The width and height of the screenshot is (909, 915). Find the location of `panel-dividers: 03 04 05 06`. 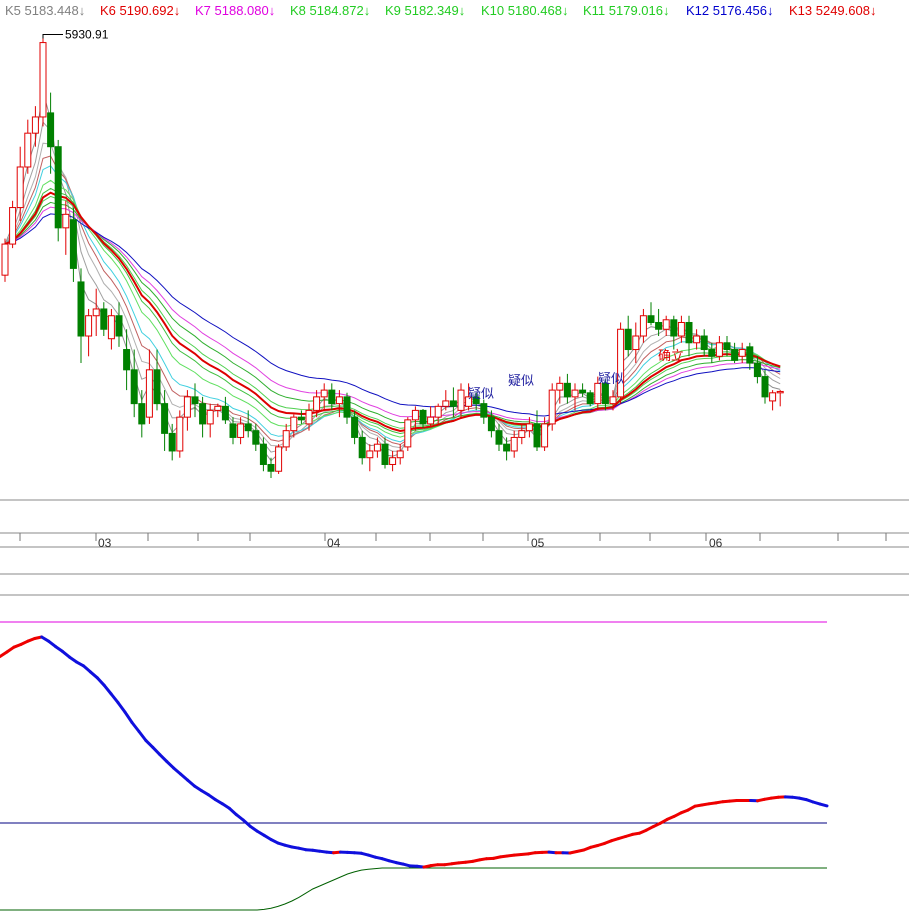

panel-dividers: 03 04 05 06 is located at coordinates (454, 547).